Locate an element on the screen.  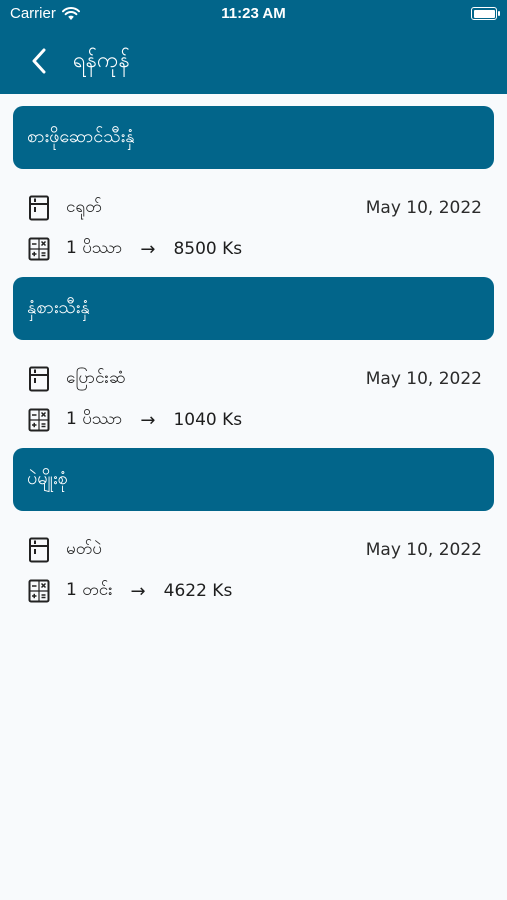
battery-icon is located at coordinates (485, 13).